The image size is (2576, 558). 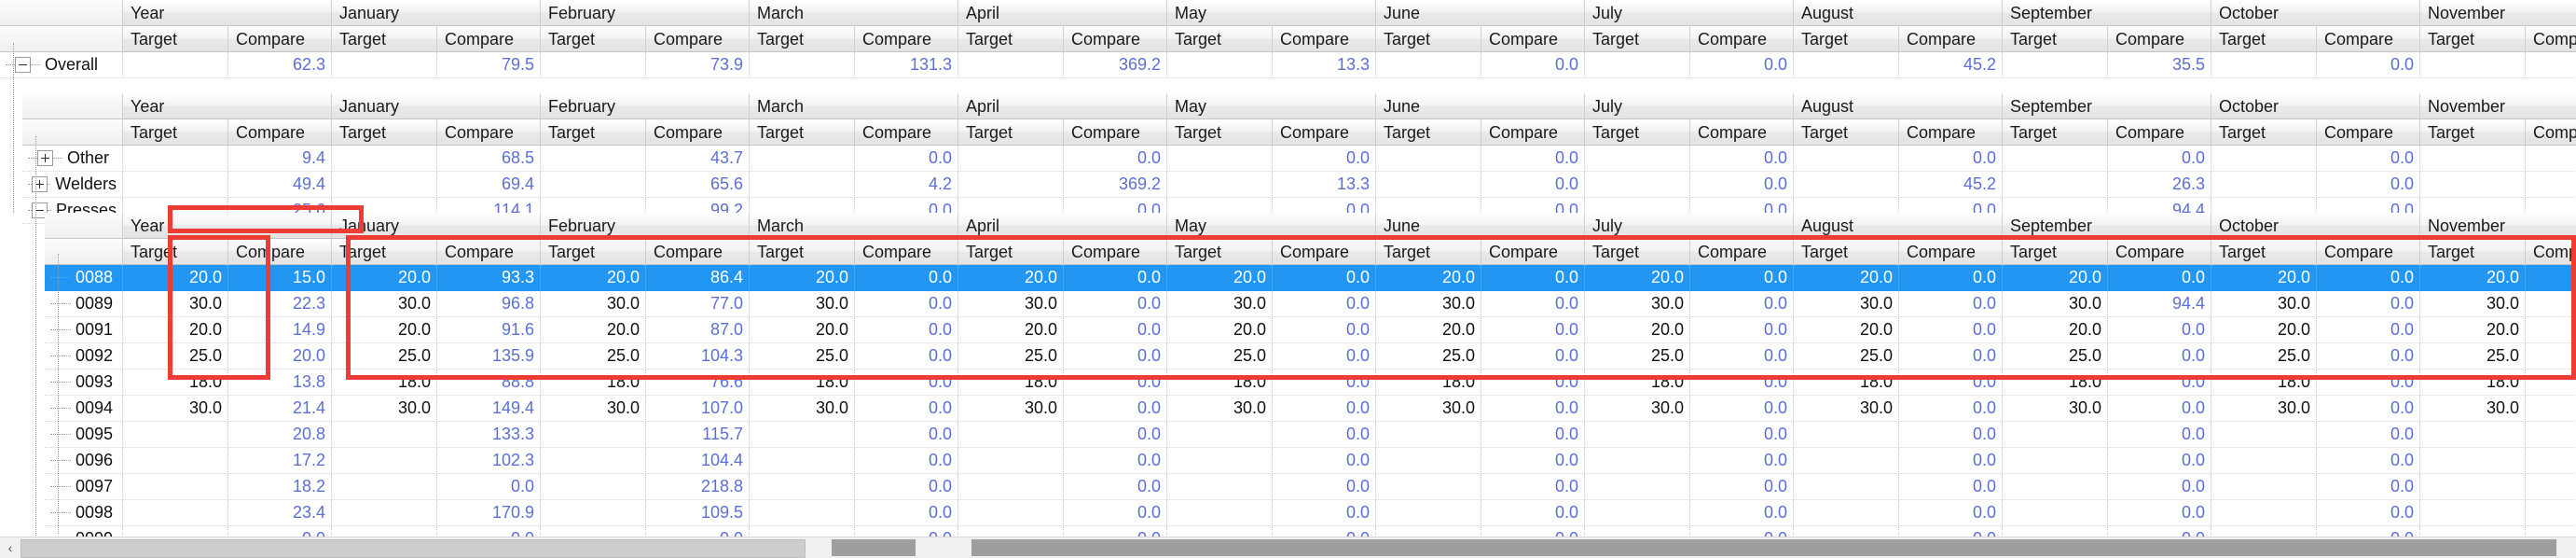 I want to click on column-header-november-compare: Compare, so click(x=2551, y=39).